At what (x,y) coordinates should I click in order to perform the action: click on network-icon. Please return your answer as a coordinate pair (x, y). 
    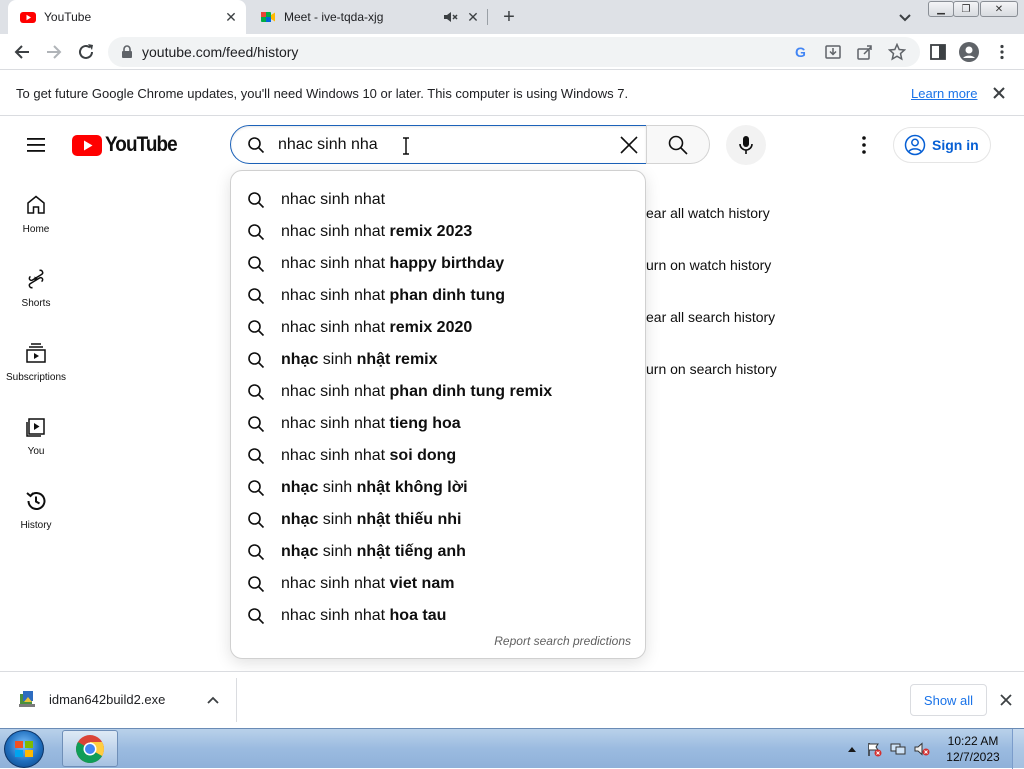
    Looking at the image, I should click on (898, 749).